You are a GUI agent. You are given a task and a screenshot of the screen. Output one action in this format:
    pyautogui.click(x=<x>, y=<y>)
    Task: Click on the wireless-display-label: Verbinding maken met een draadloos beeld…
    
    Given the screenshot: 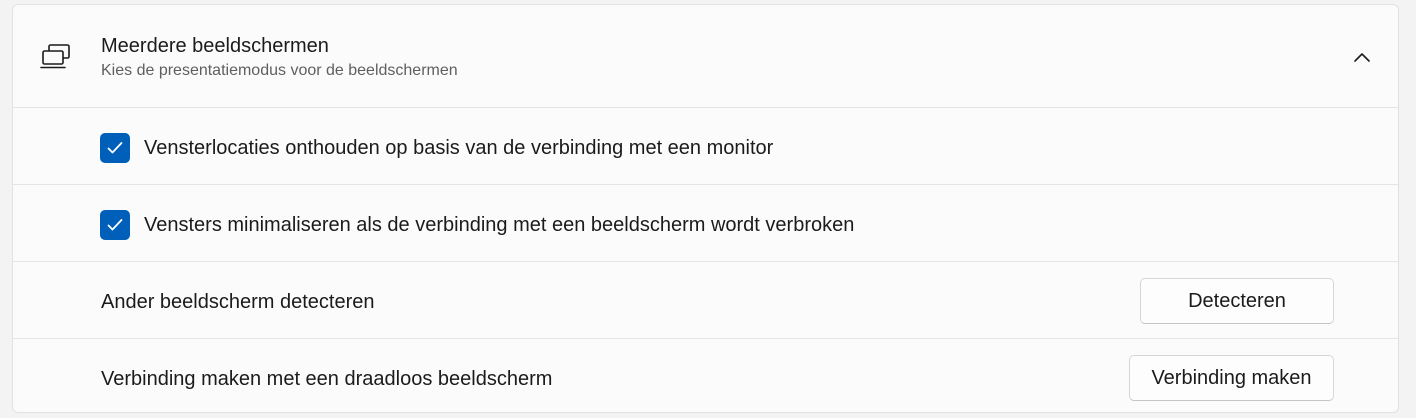 What is the action you would take?
    pyautogui.click(x=327, y=379)
    